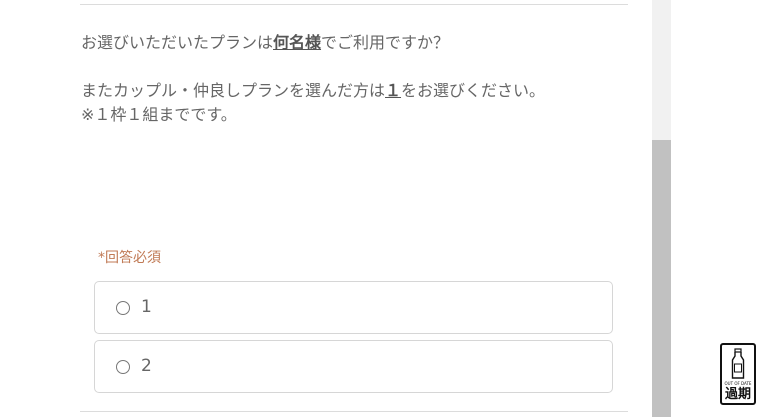  I want to click on question-line-2-end: をお選びください。, so click(473, 90).